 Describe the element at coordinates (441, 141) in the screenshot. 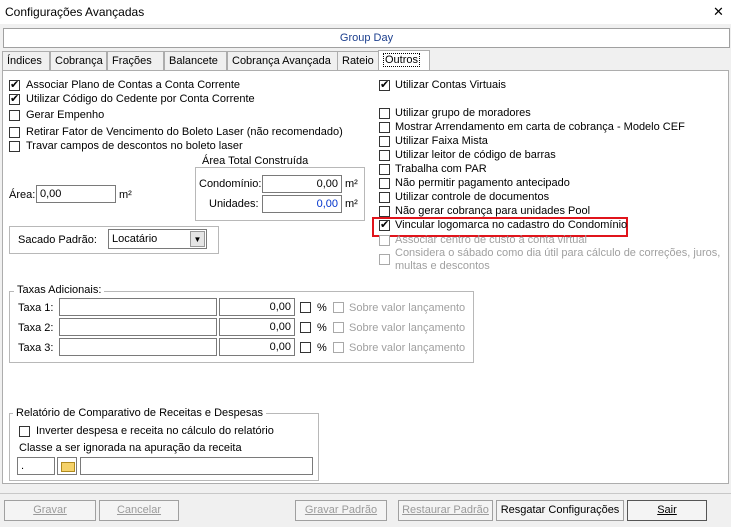

I see `faixa-mista-label: Utilizar Faixa Mista` at that location.